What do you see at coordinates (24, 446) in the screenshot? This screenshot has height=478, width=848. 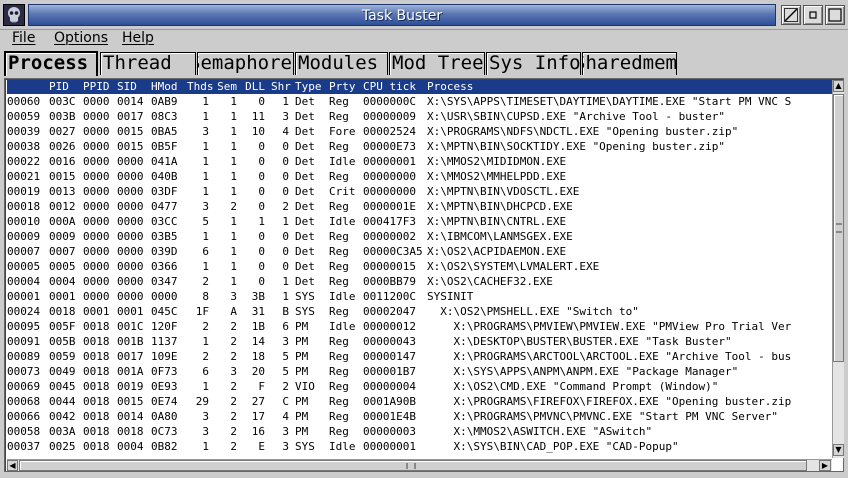 I see `table-cell: 00037` at bounding box center [24, 446].